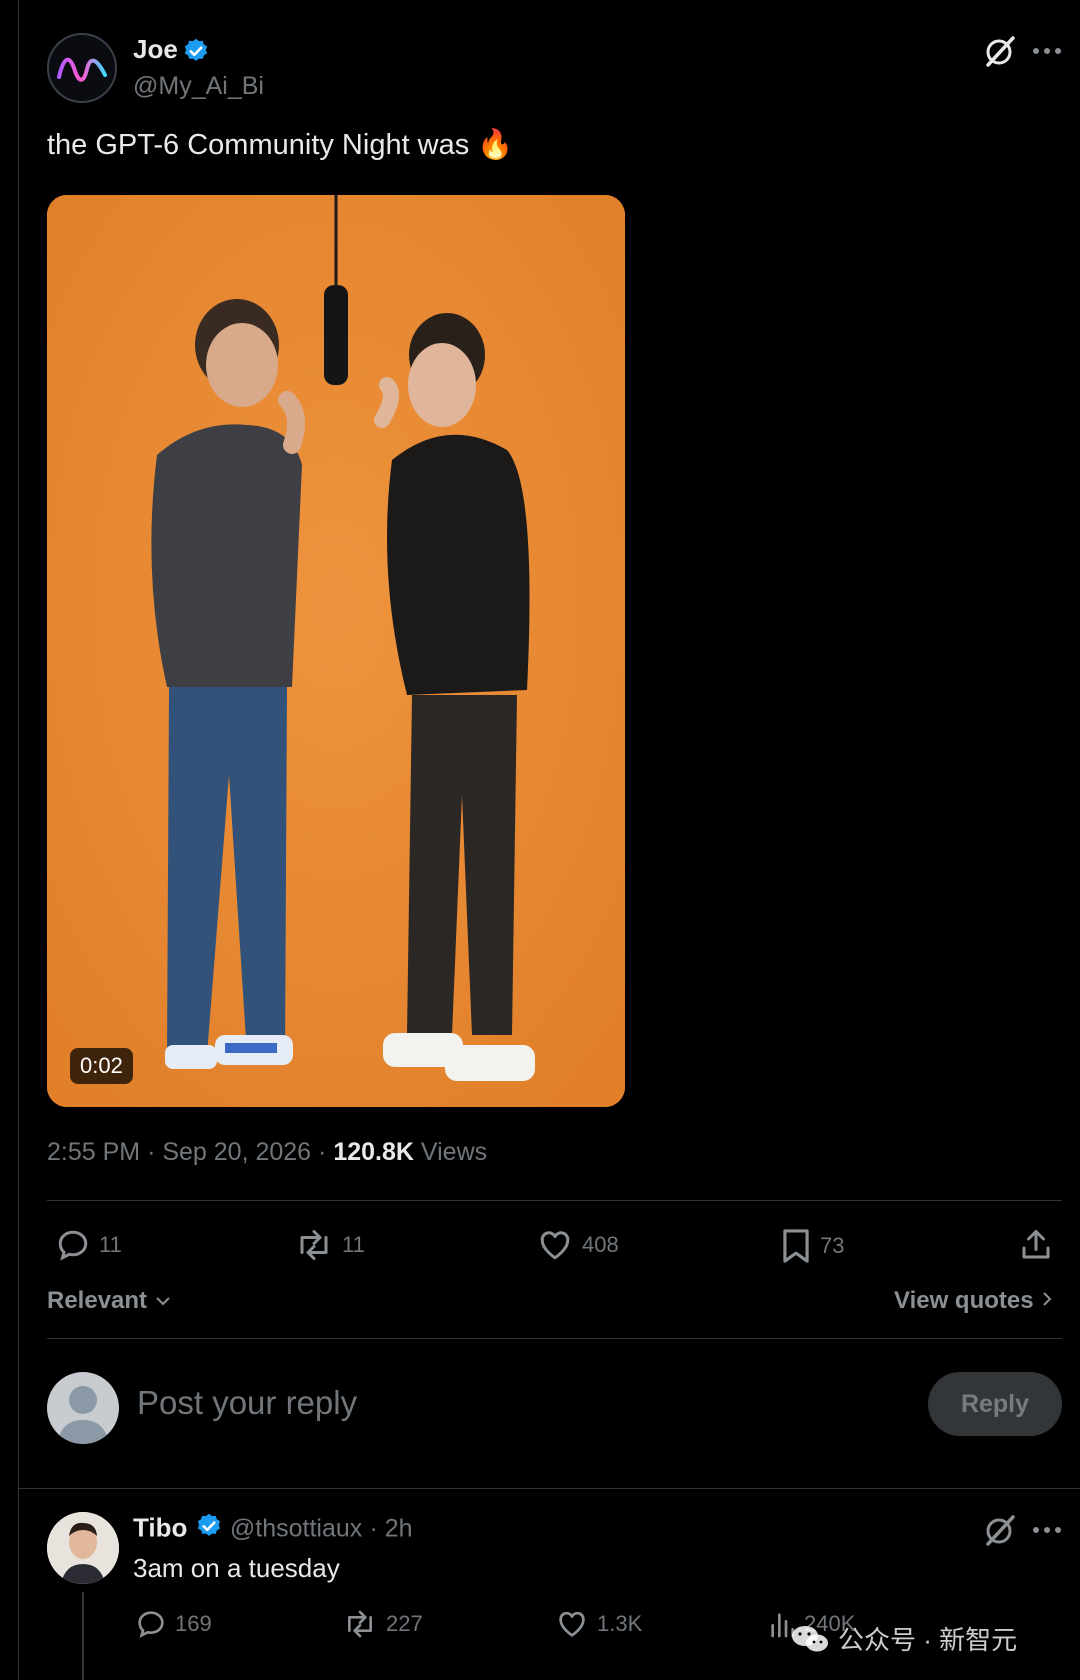 This screenshot has width=1080, height=1680. What do you see at coordinates (296, 1528) in the screenshot?
I see `reply-author-handle: @thsottiaux` at bounding box center [296, 1528].